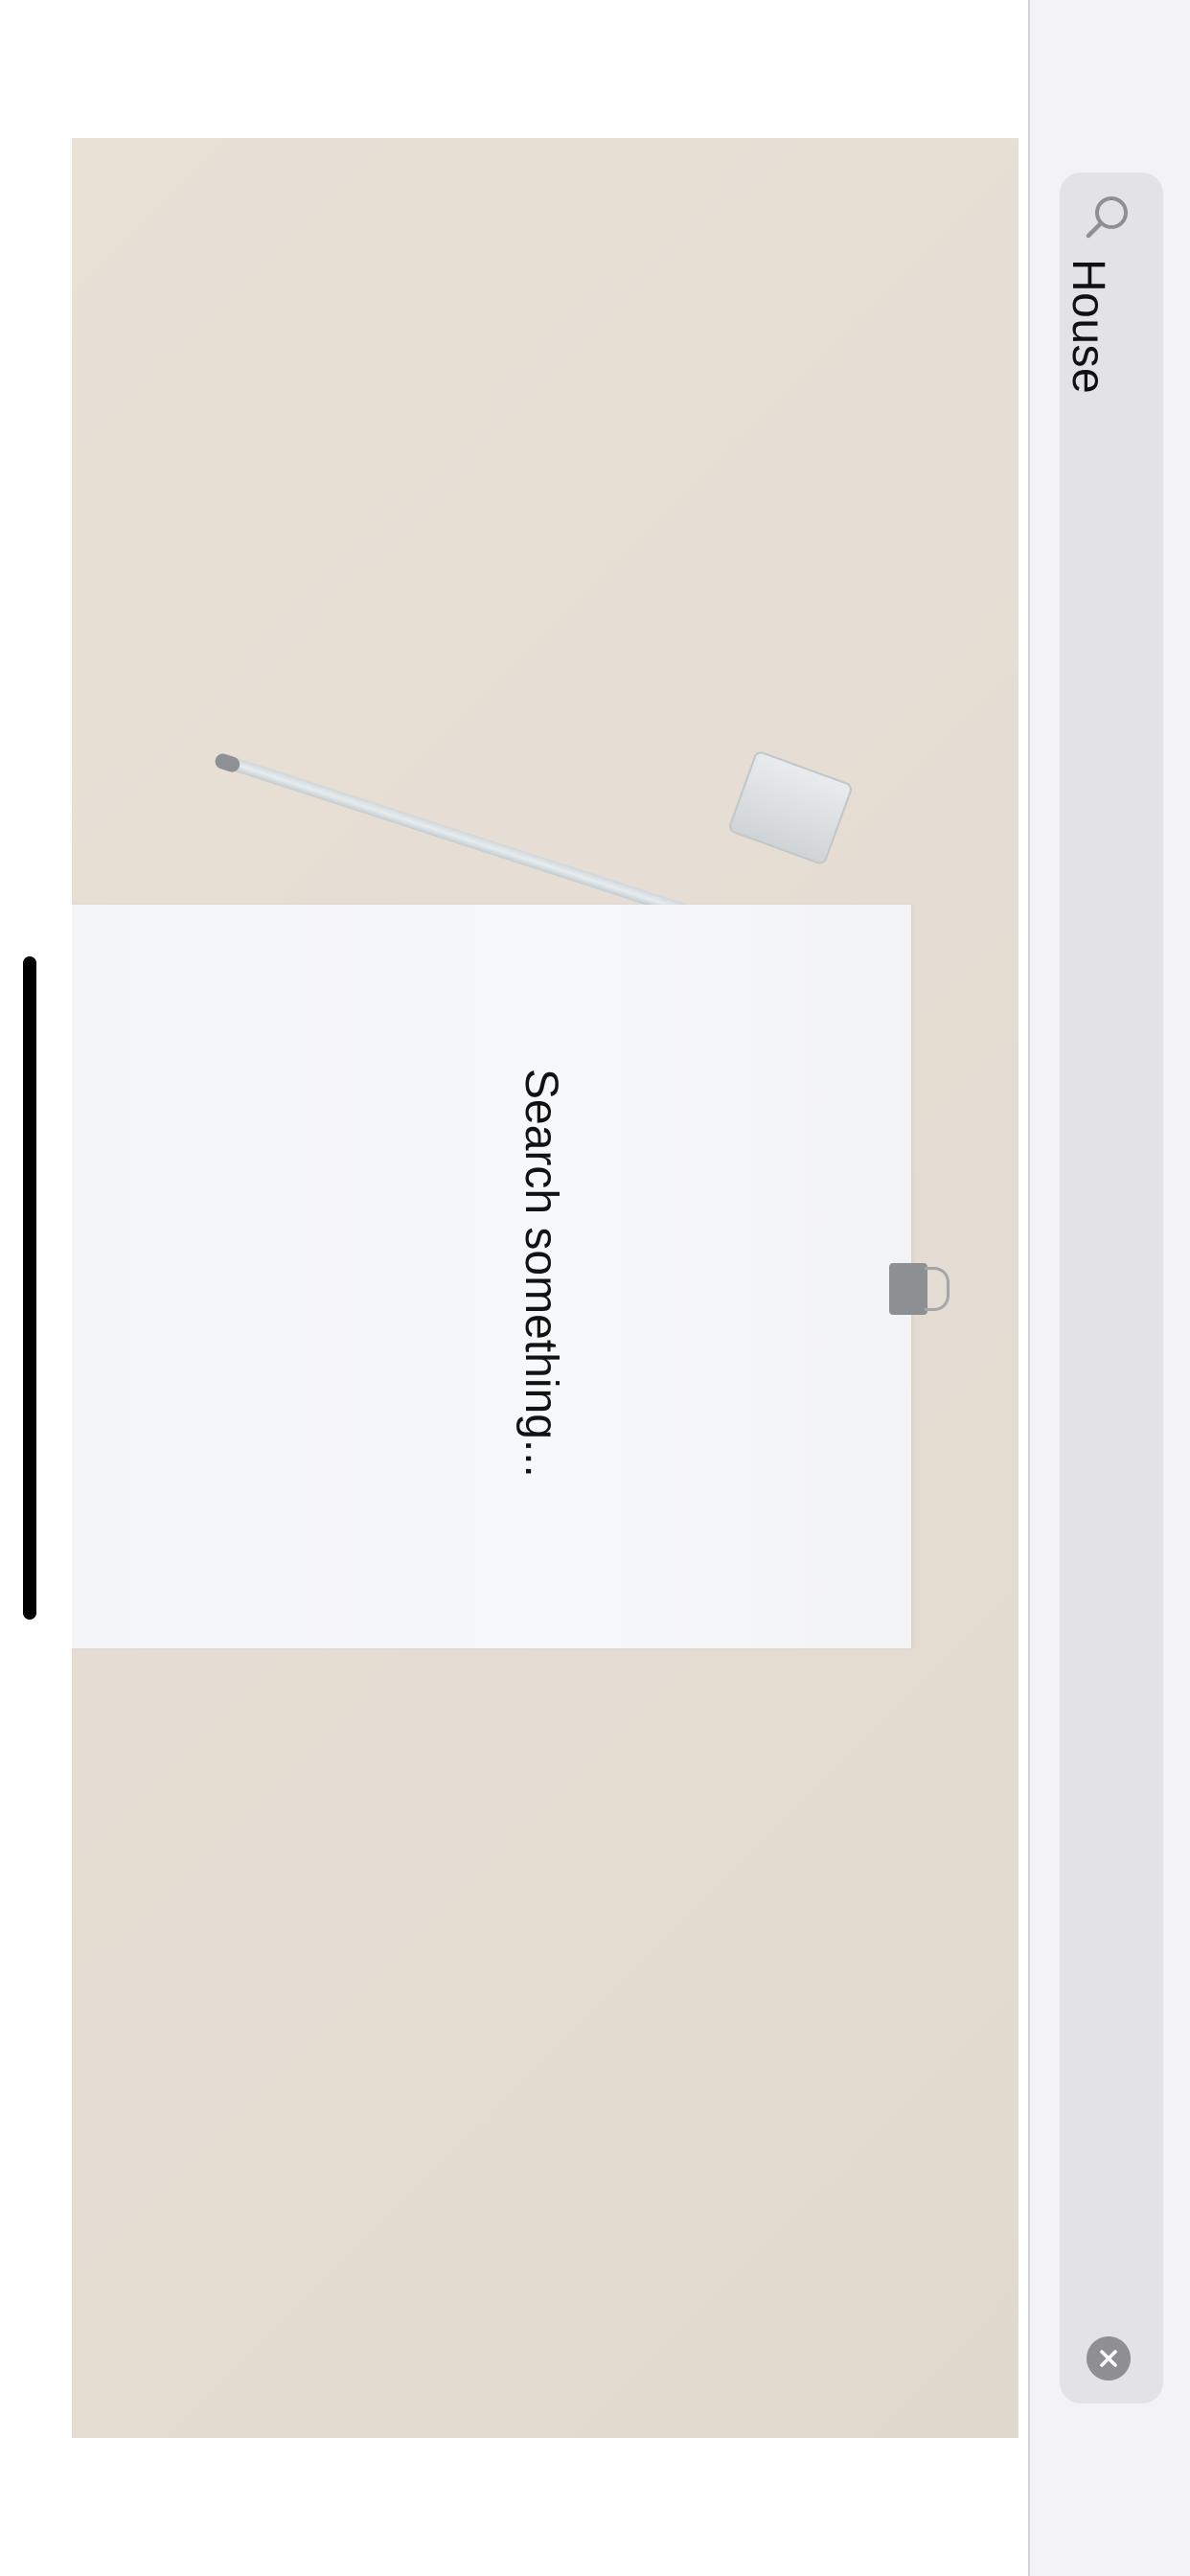 The image size is (1190, 2576). I want to click on search-input, so click(1111, 1288).